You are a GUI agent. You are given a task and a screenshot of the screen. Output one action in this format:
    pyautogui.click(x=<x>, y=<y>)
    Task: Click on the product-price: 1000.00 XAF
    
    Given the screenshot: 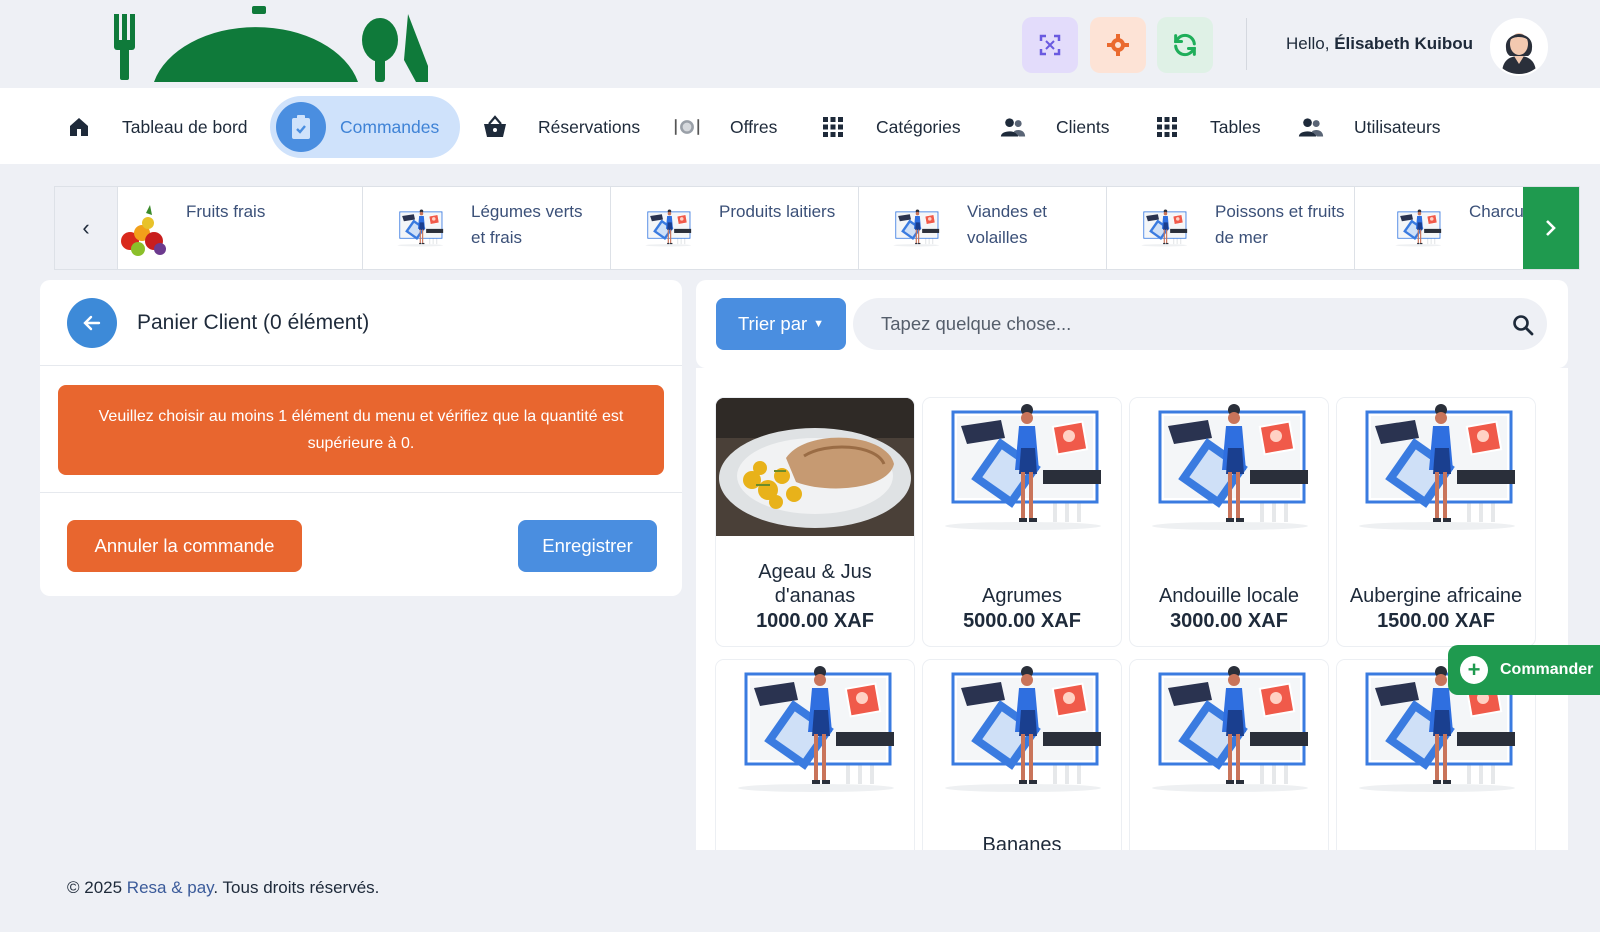 What is the action you would take?
    pyautogui.click(x=815, y=621)
    